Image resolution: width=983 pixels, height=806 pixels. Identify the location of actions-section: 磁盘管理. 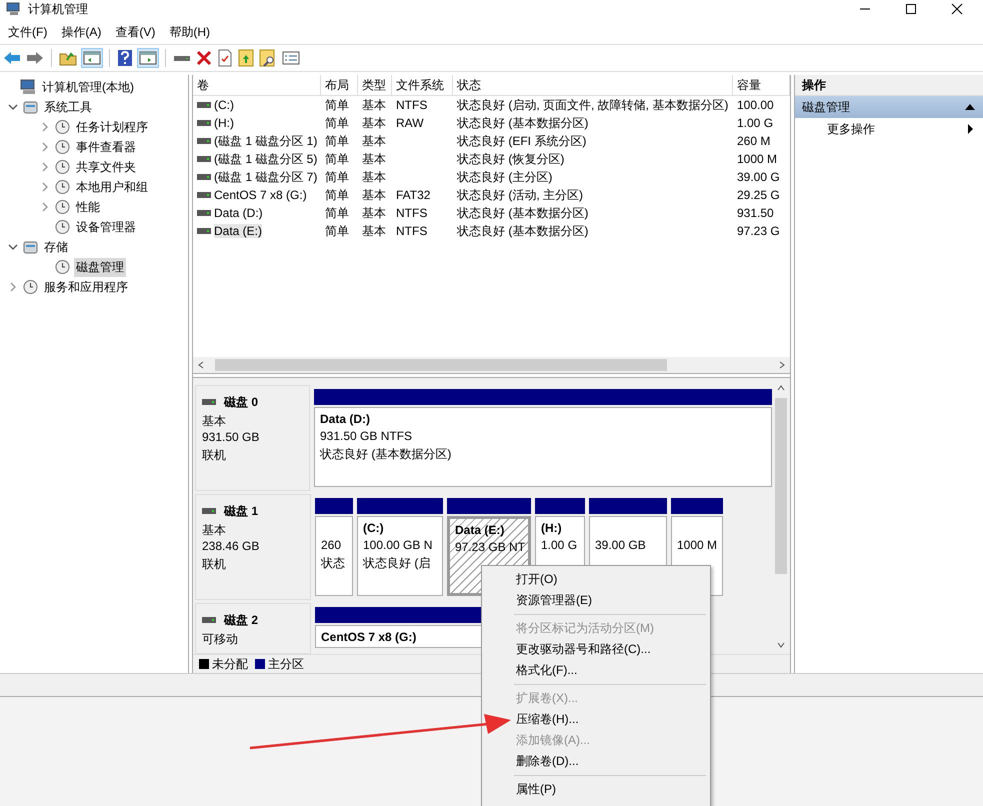
(889, 107).